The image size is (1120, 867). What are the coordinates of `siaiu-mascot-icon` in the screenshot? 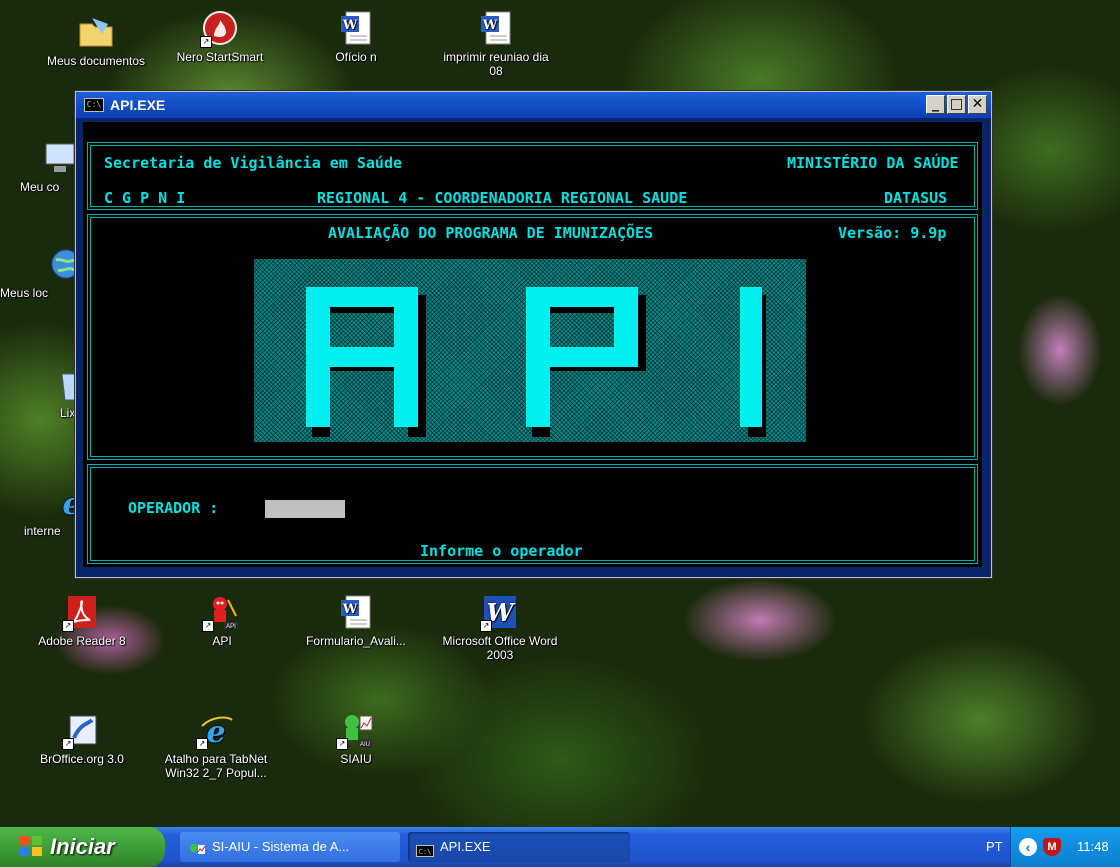 It's located at (197, 846).